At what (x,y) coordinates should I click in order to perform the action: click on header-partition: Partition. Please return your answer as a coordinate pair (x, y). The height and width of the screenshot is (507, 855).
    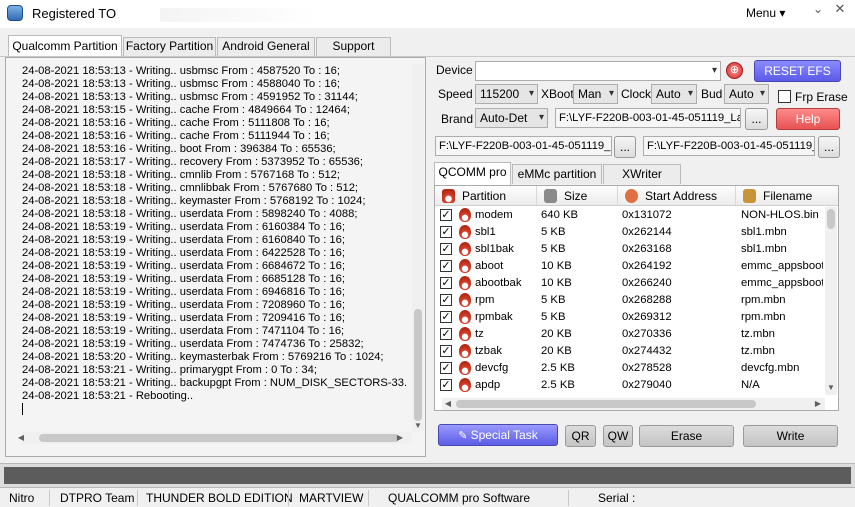
    Looking at the image, I should click on (486, 196).